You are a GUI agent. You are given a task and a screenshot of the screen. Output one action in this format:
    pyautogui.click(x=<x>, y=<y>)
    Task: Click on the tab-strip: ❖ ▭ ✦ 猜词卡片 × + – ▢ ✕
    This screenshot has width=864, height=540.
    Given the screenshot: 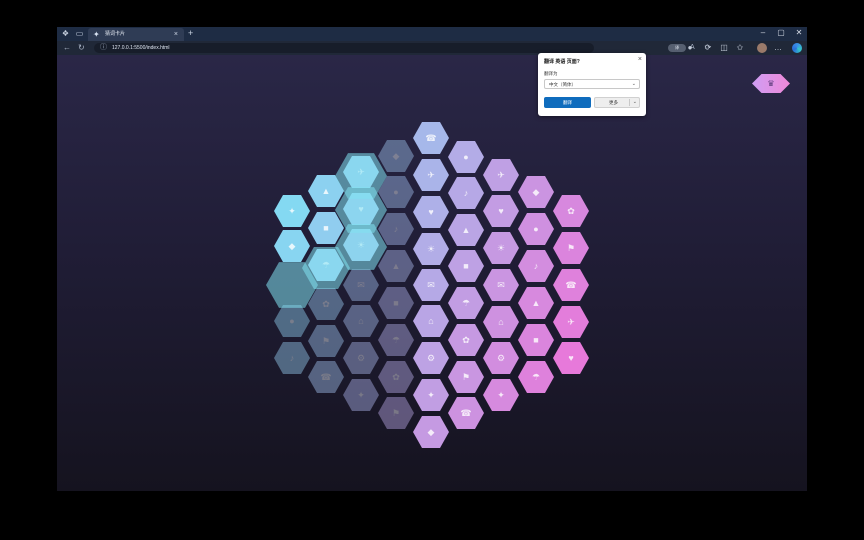 What is the action you would take?
    pyautogui.click(x=432, y=34)
    